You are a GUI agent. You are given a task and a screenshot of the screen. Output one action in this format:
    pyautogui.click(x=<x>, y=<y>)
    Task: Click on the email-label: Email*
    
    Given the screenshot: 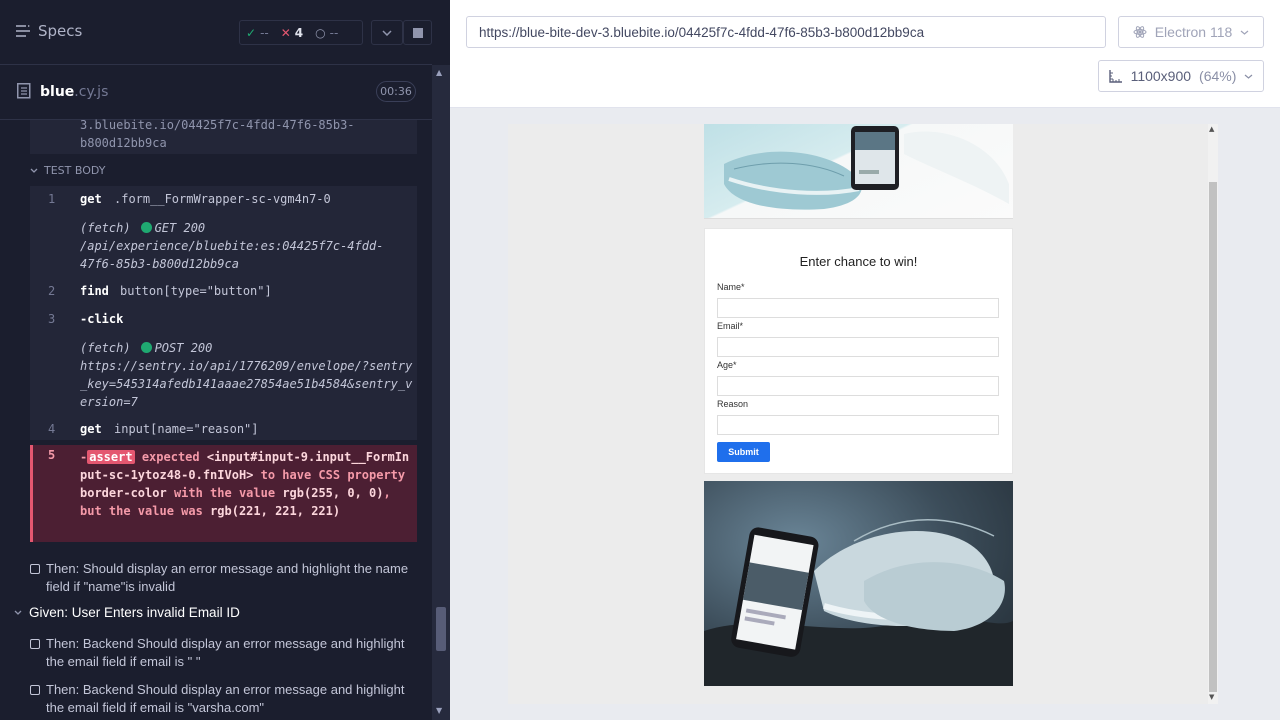 What is the action you would take?
    pyautogui.click(x=730, y=326)
    